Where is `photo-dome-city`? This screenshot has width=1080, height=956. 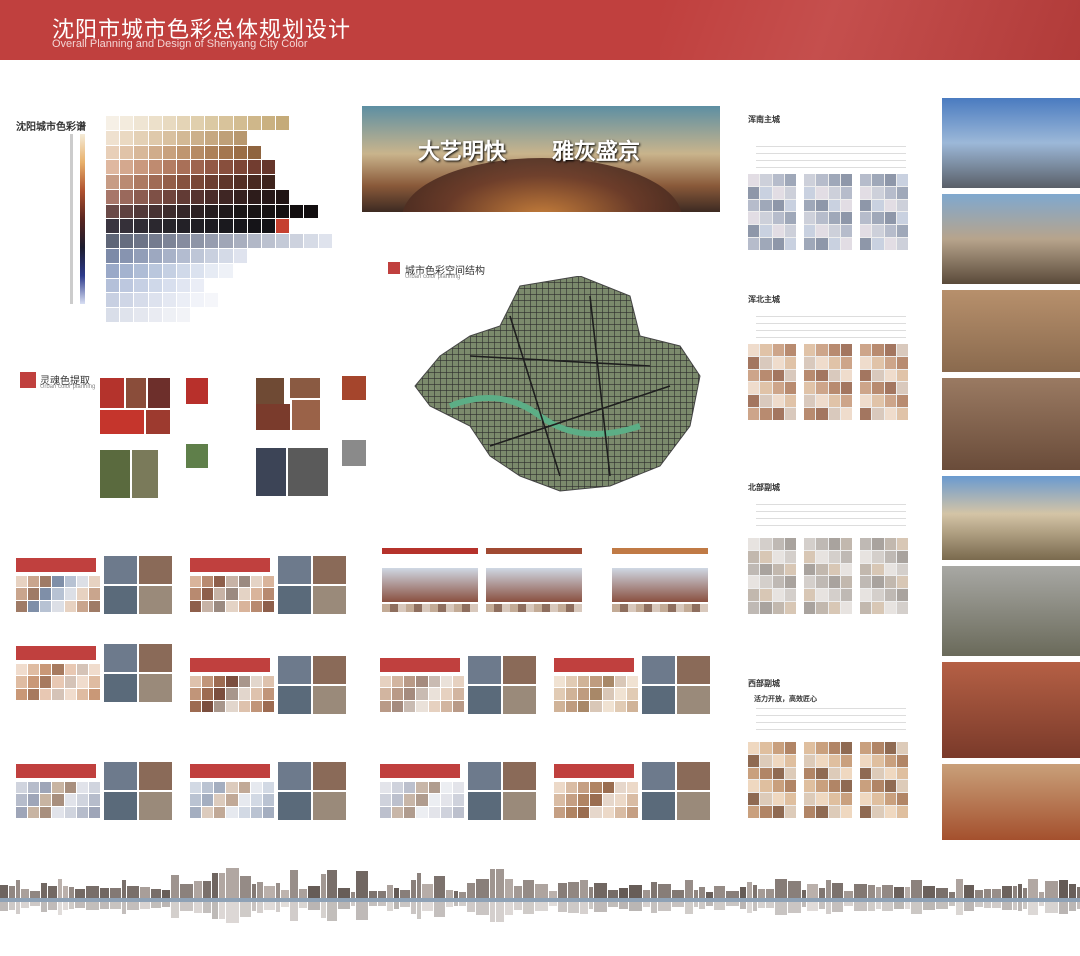 photo-dome-city is located at coordinates (1011, 518).